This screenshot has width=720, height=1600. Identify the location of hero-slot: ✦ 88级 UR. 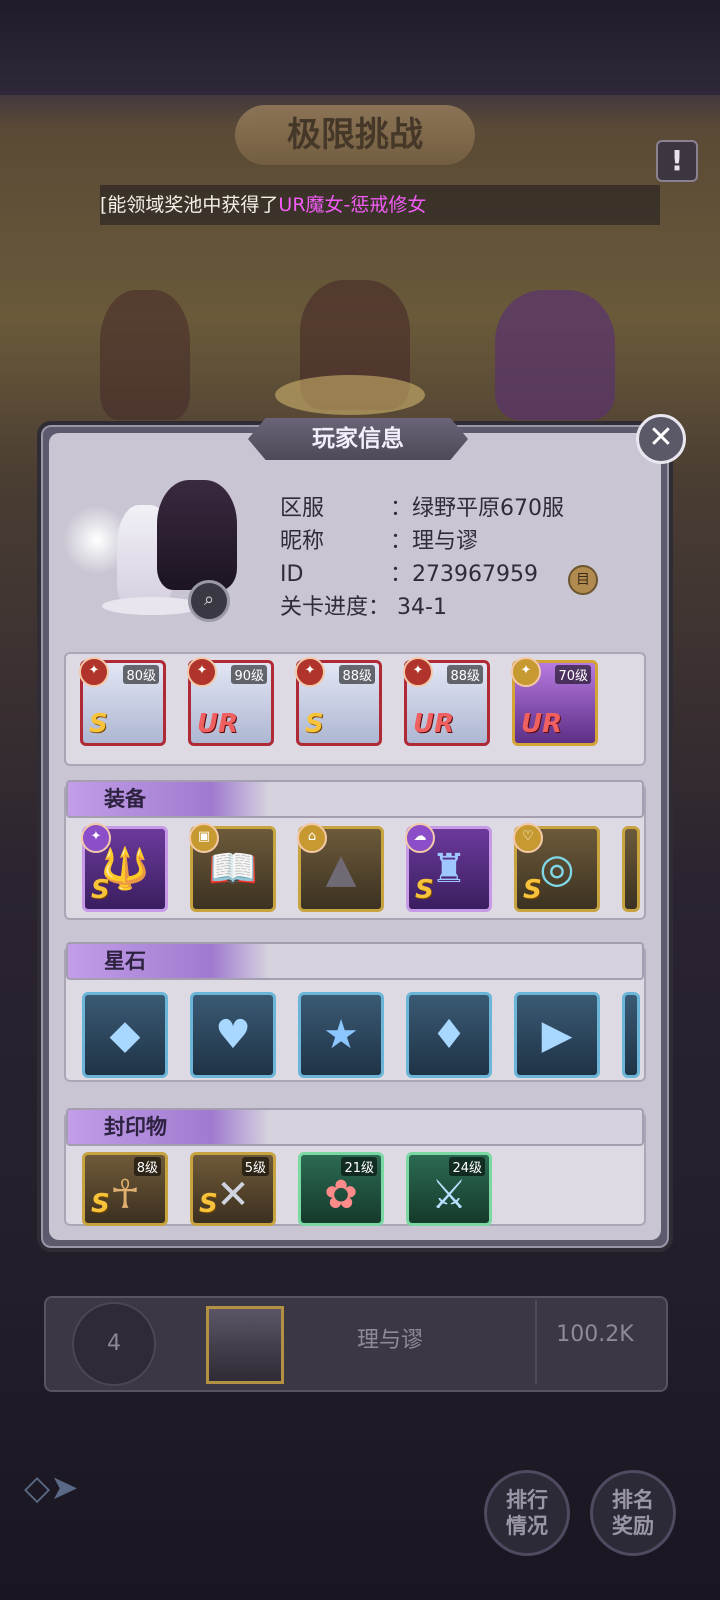
(446, 701).